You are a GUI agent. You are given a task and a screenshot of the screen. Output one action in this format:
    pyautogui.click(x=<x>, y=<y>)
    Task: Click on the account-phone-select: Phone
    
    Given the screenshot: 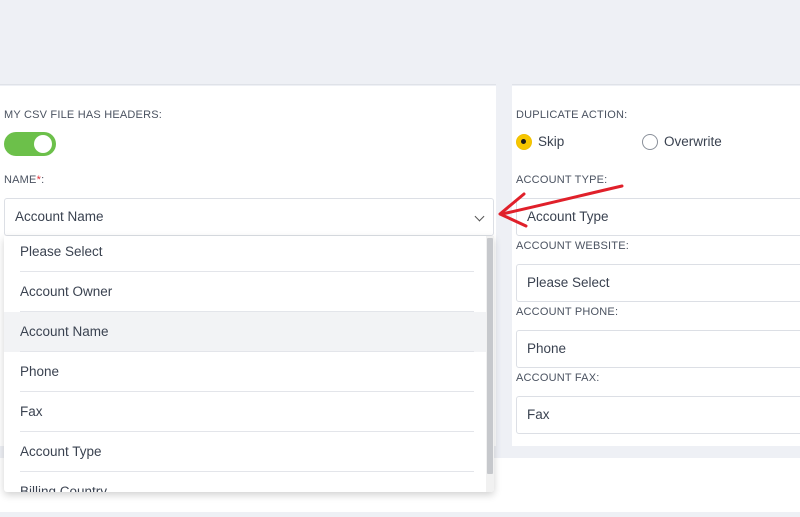 What is the action you would take?
    pyautogui.click(x=658, y=349)
    